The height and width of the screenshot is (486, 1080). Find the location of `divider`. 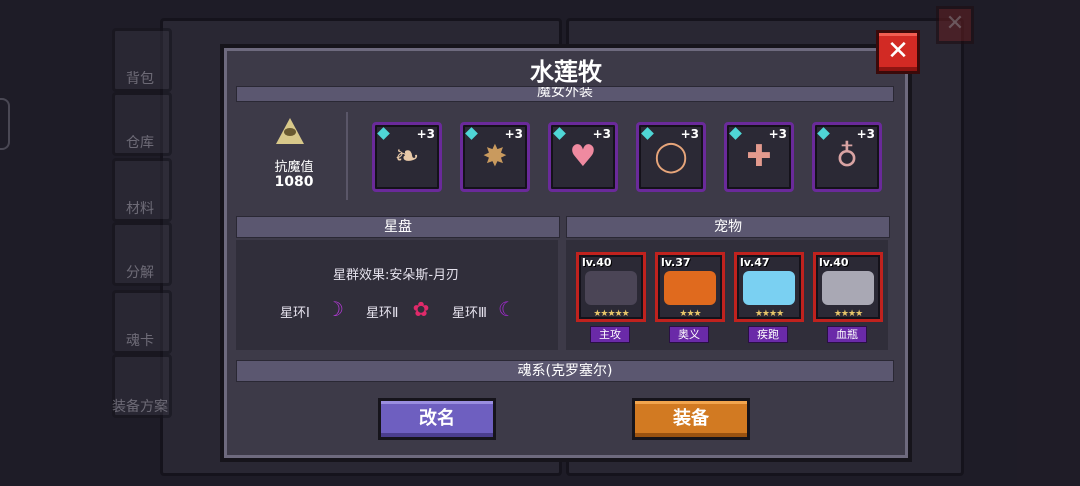

divider is located at coordinates (347, 156).